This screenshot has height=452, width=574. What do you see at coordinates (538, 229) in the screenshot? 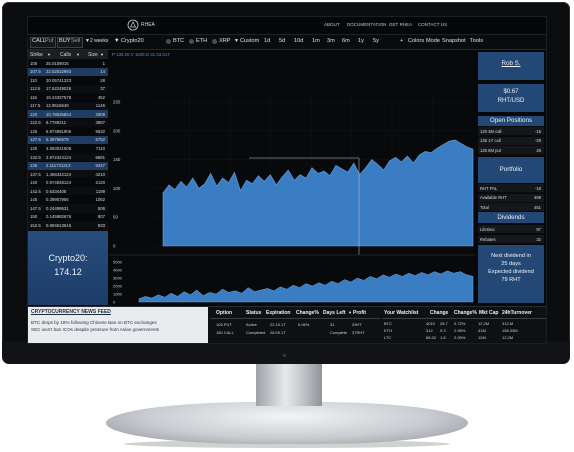
I see `dividend-row-value: 97` at bounding box center [538, 229].